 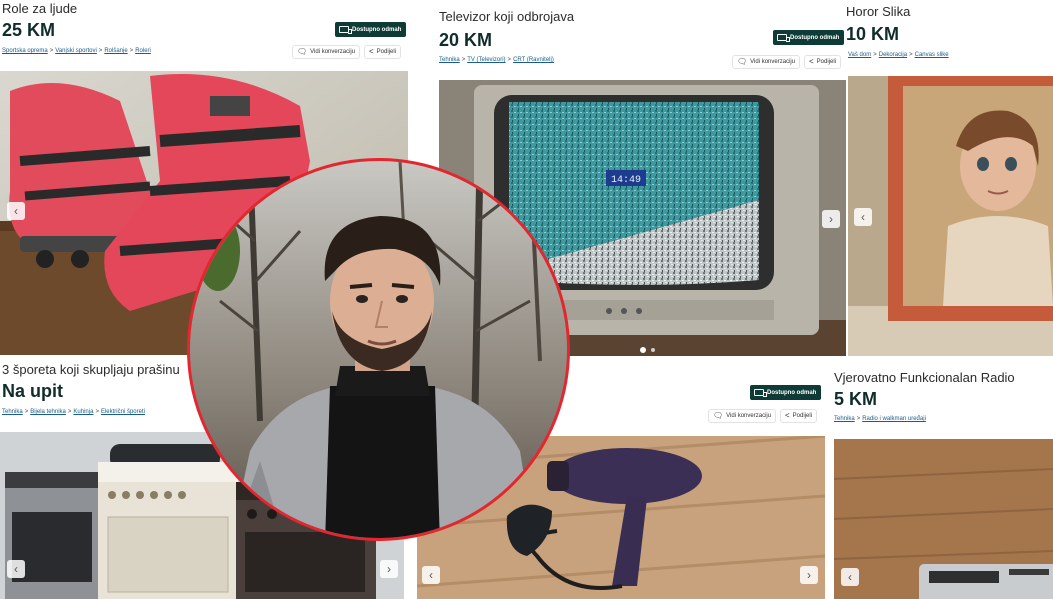 What do you see at coordinates (924, 377) in the screenshot?
I see `listing-title: Vjerovatno Funkcionalan Radio` at bounding box center [924, 377].